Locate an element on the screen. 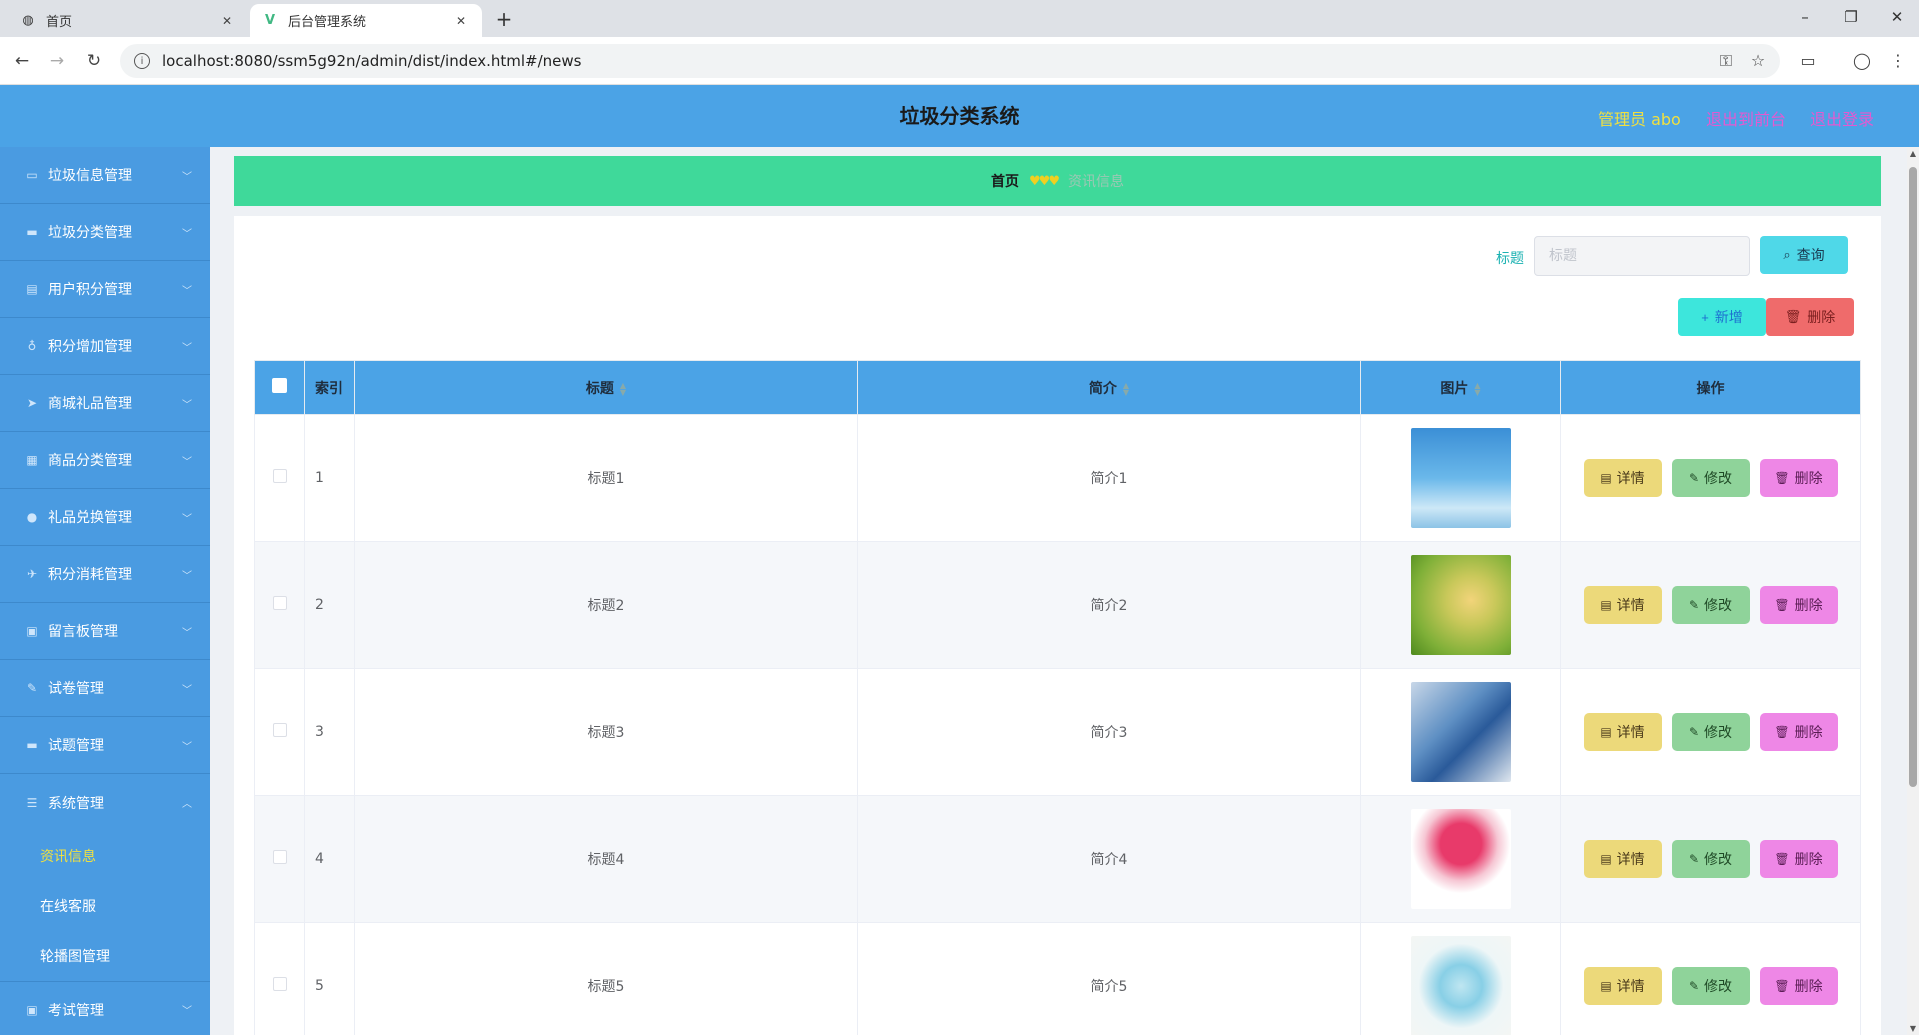  exit-to-front-link: 退出到前台 is located at coordinates (1746, 118).